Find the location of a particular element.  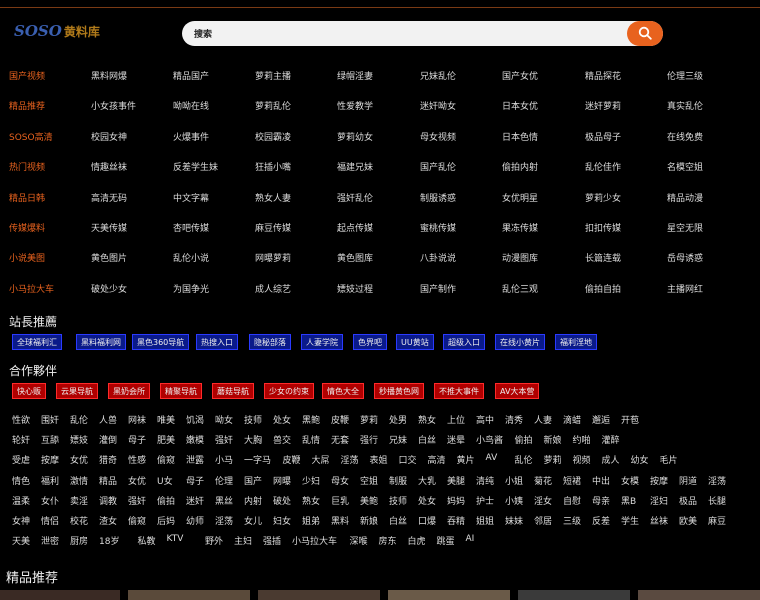

tag-link: 性欲 is located at coordinates (21, 419).